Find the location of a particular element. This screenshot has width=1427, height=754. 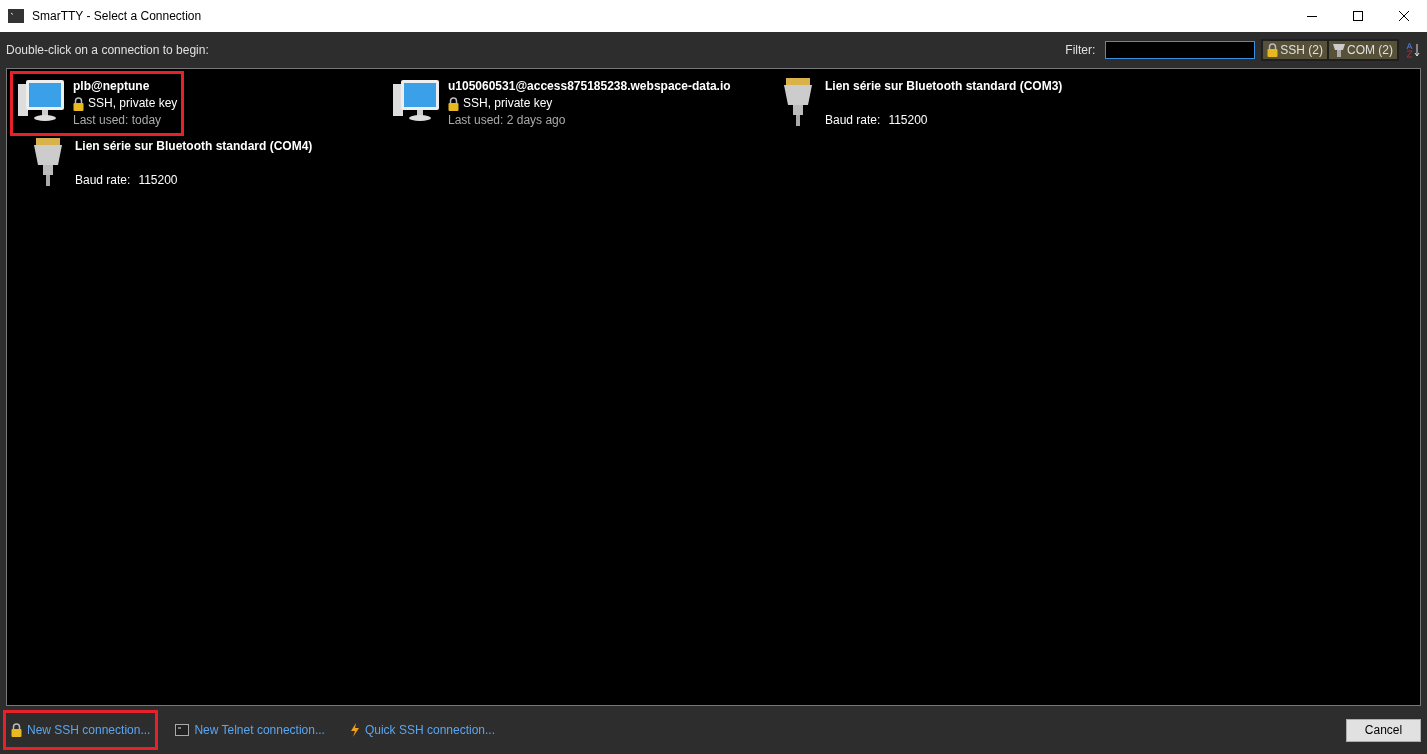

connection-item: plb@neptune SSH, private key Last used: today is located at coordinates (97, 103).